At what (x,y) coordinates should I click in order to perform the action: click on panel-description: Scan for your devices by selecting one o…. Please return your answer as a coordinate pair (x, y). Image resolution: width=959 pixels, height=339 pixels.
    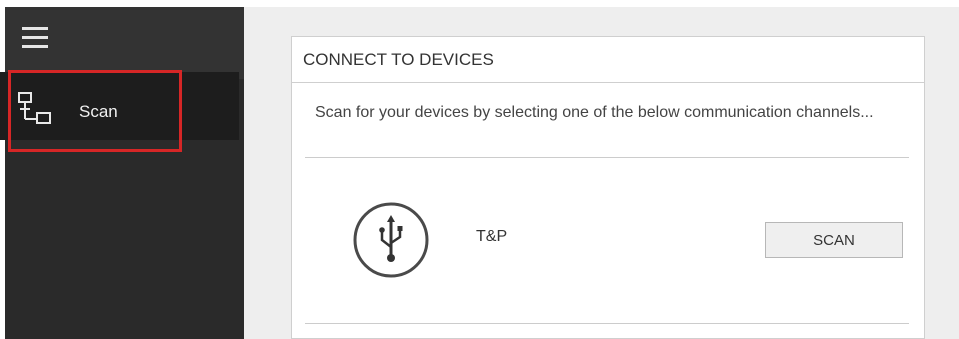
    Looking at the image, I should click on (594, 112).